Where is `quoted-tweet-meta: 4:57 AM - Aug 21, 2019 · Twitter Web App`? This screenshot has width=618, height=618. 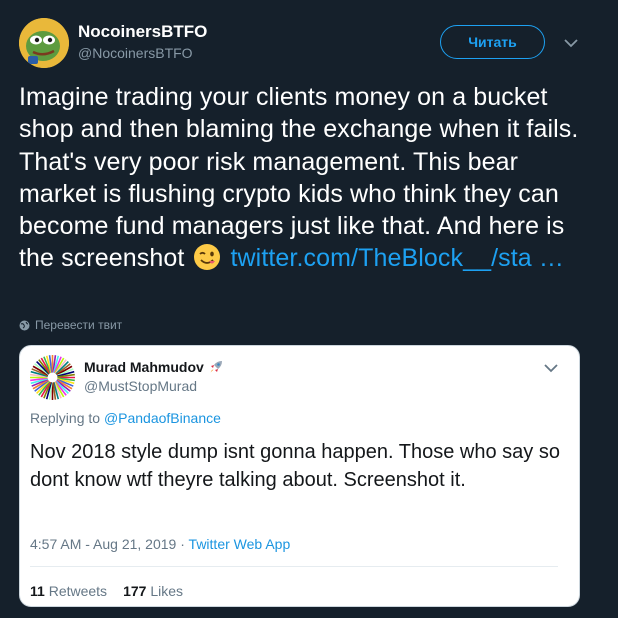 quoted-tweet-meta: 4:57 AM - Aug 21, 2019 · Twitter Web App is located at coordinates (160, 544).